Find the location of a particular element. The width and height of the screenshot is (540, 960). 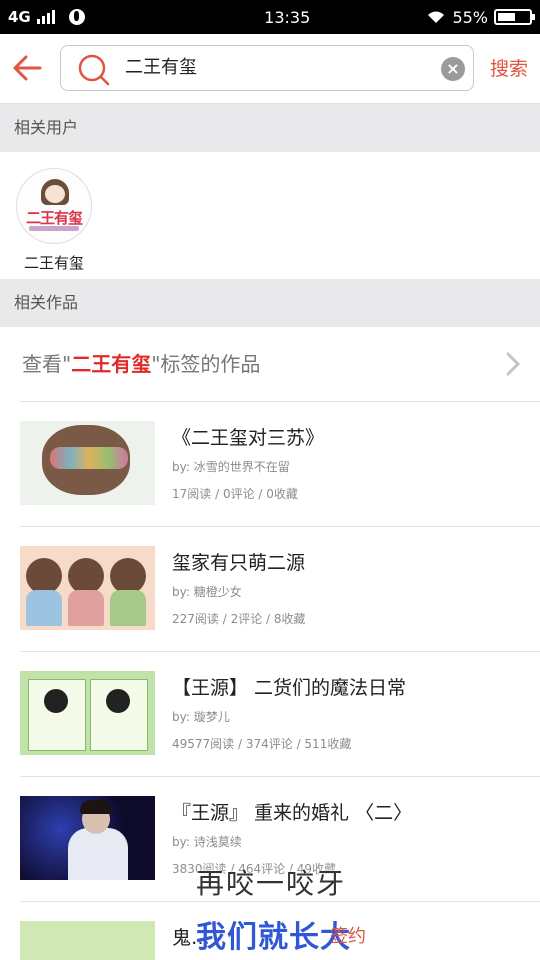

work-title: 【王源】 二货们的魔法日常 is located at coordinates (289, 686).